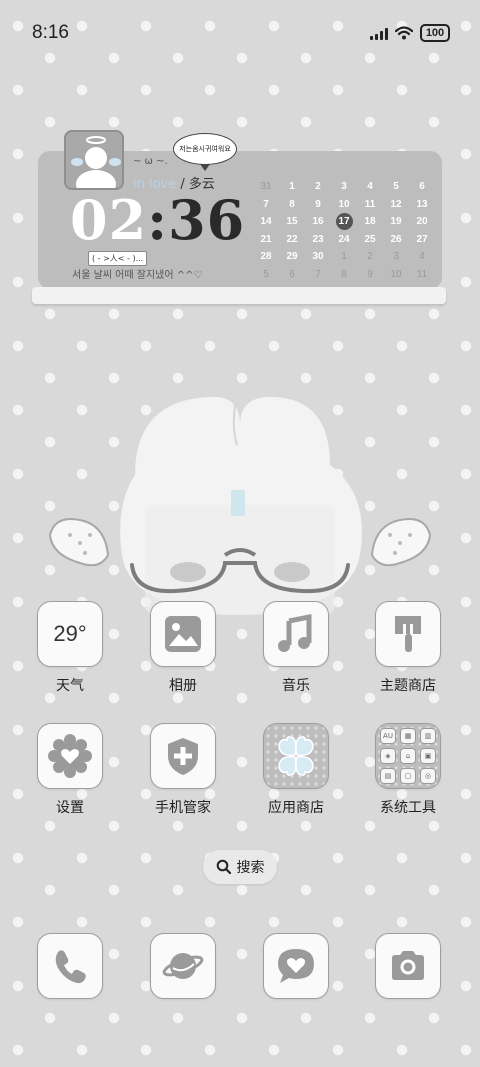 The width and height of the screenshot is (480, 1067). What do you see at coordinates (428, 776) in the screenshot?
I see `folder-tile-icon: ◎` at bounding box center [428, 776].